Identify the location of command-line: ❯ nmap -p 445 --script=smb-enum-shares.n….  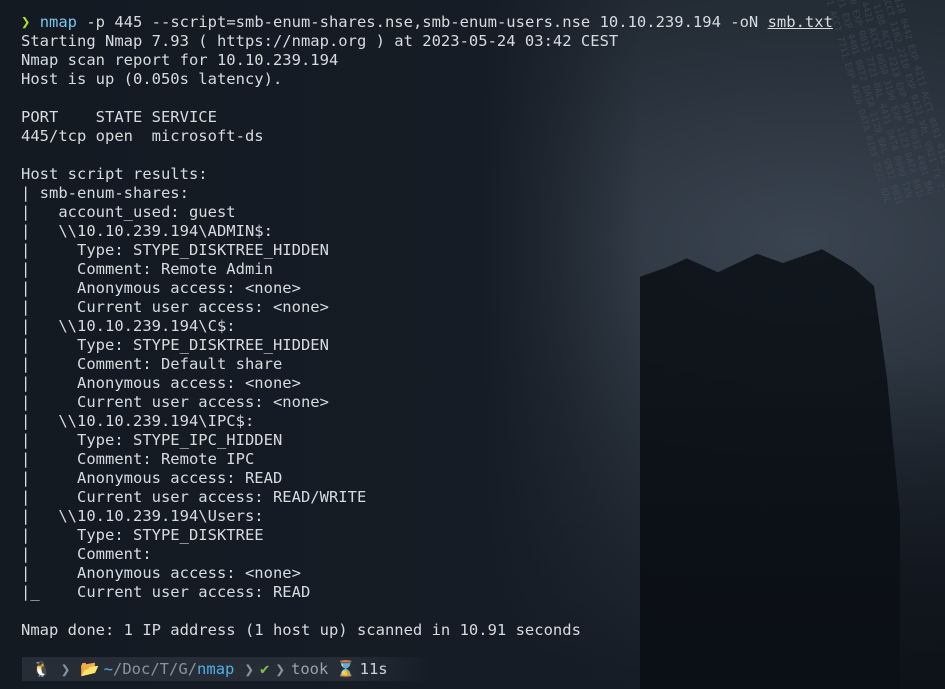
(483, 22).